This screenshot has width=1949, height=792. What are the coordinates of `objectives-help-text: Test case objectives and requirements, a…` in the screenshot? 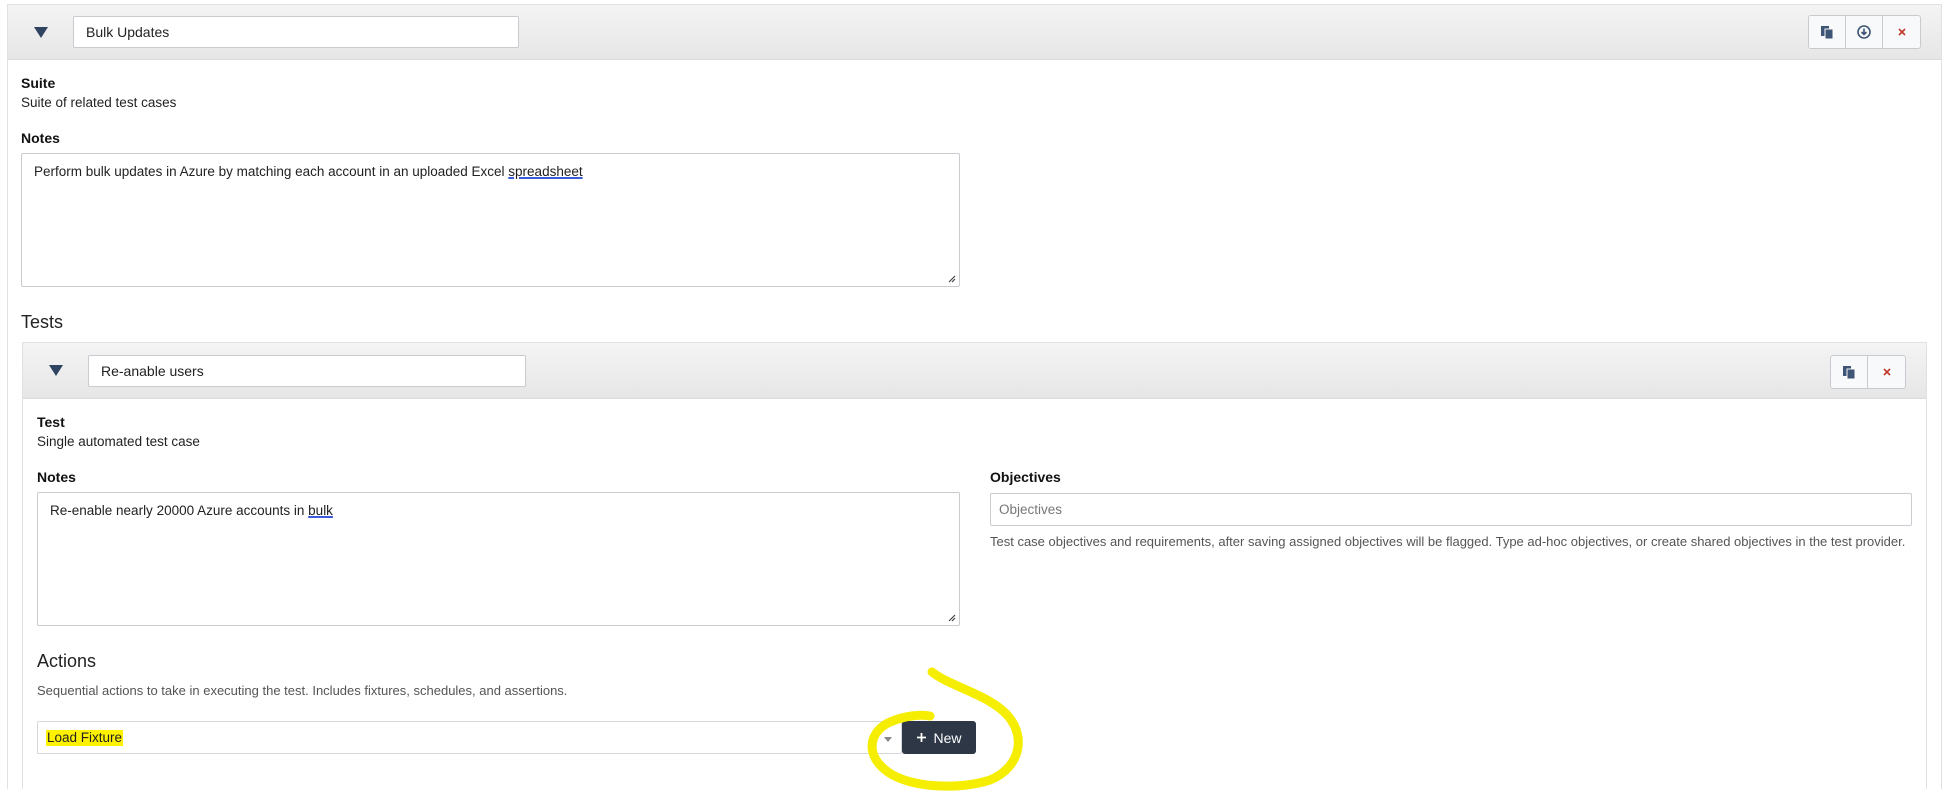 It's located at (1448, 541).